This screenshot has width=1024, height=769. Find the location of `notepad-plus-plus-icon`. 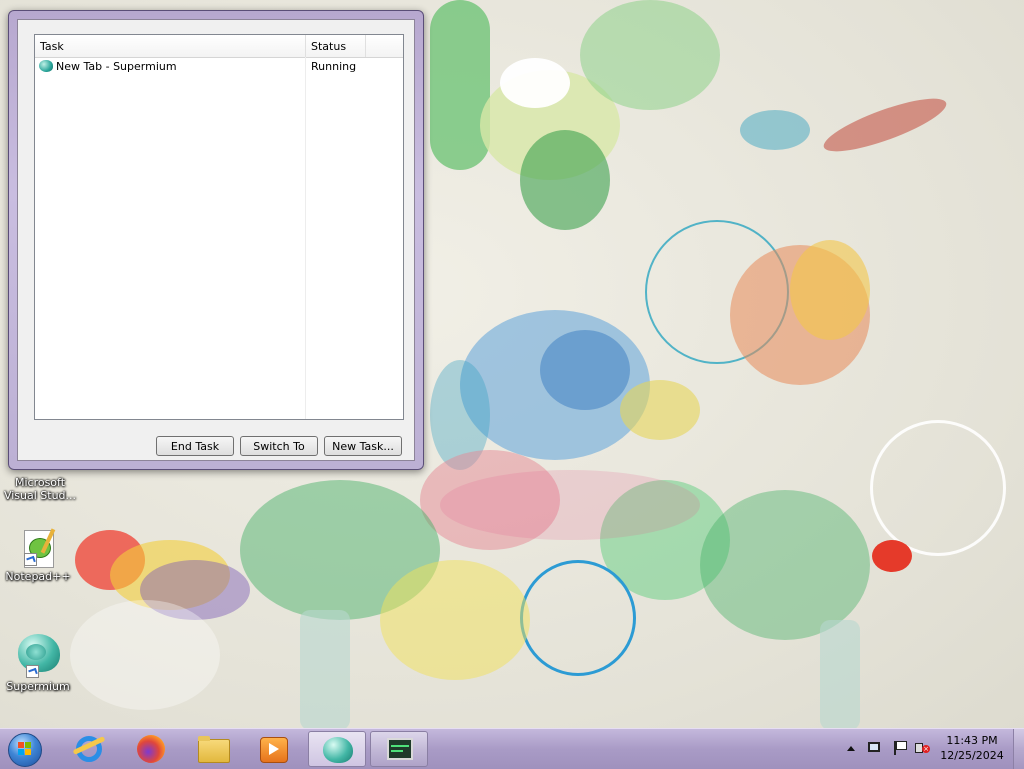

notepad-plus-plus-icon is located at coordinates (38, 548).